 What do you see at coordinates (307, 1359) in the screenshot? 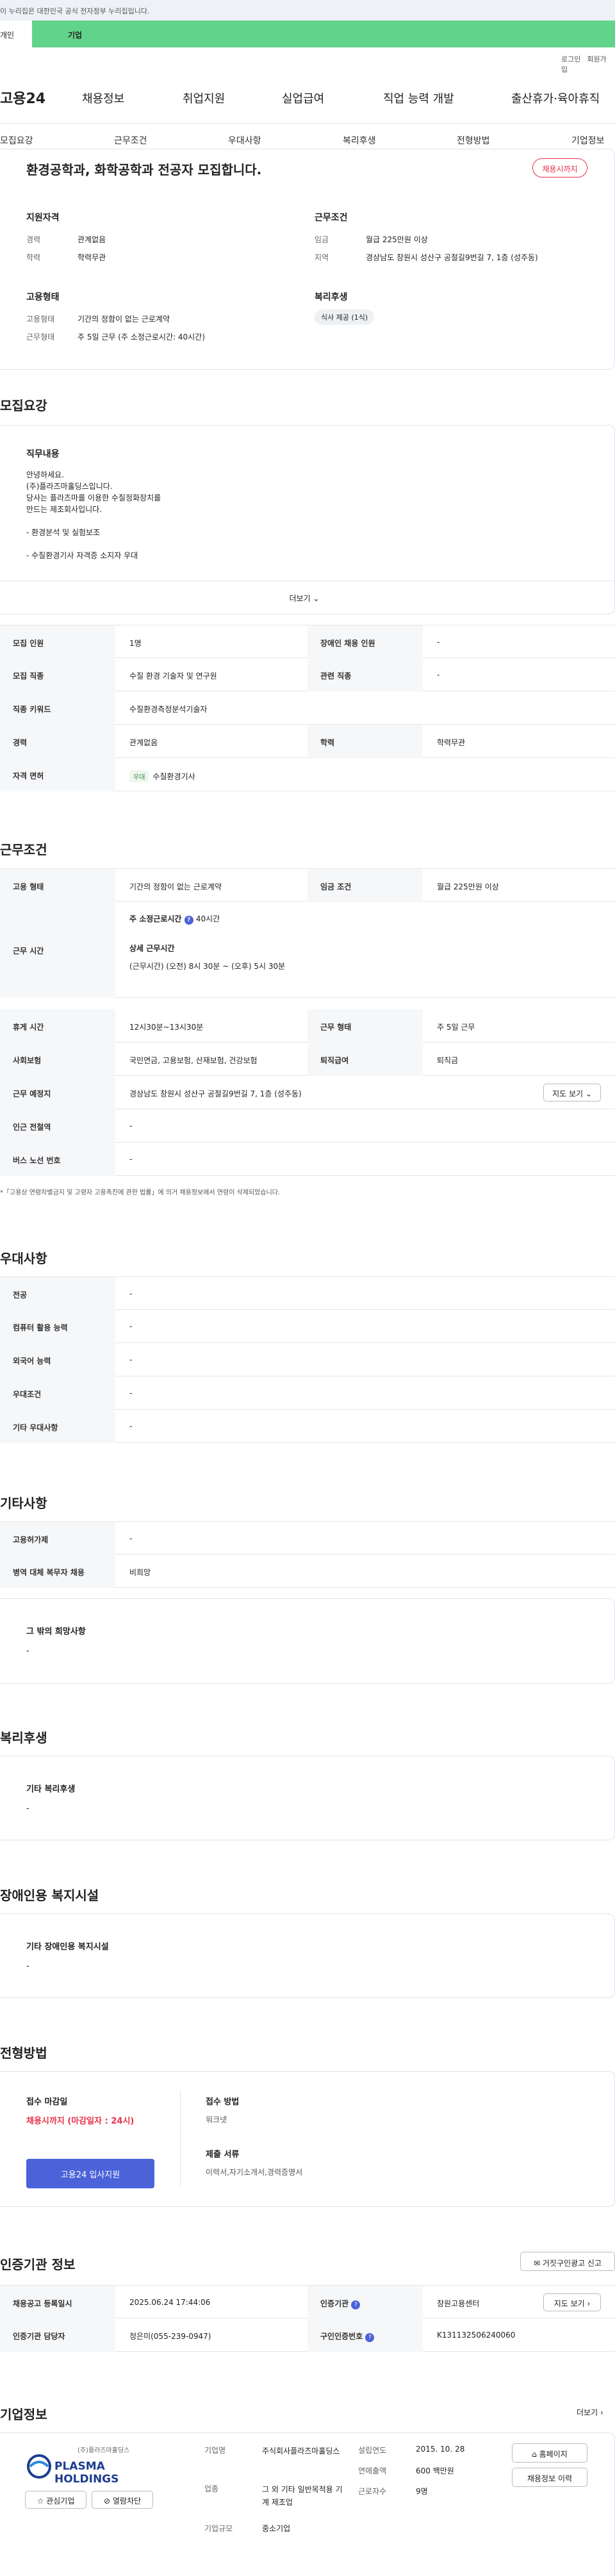
I see `pref-row-2: 외국어 능력 -` at bounding box center [307, 1359].